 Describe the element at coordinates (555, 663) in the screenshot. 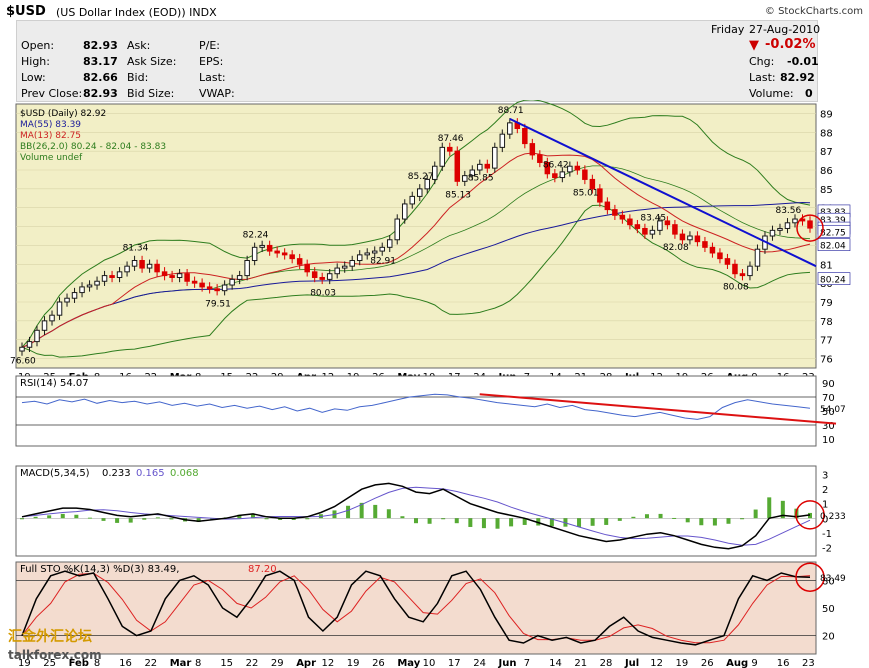

I see `x-axis-tick-bottom: 14` at that location.